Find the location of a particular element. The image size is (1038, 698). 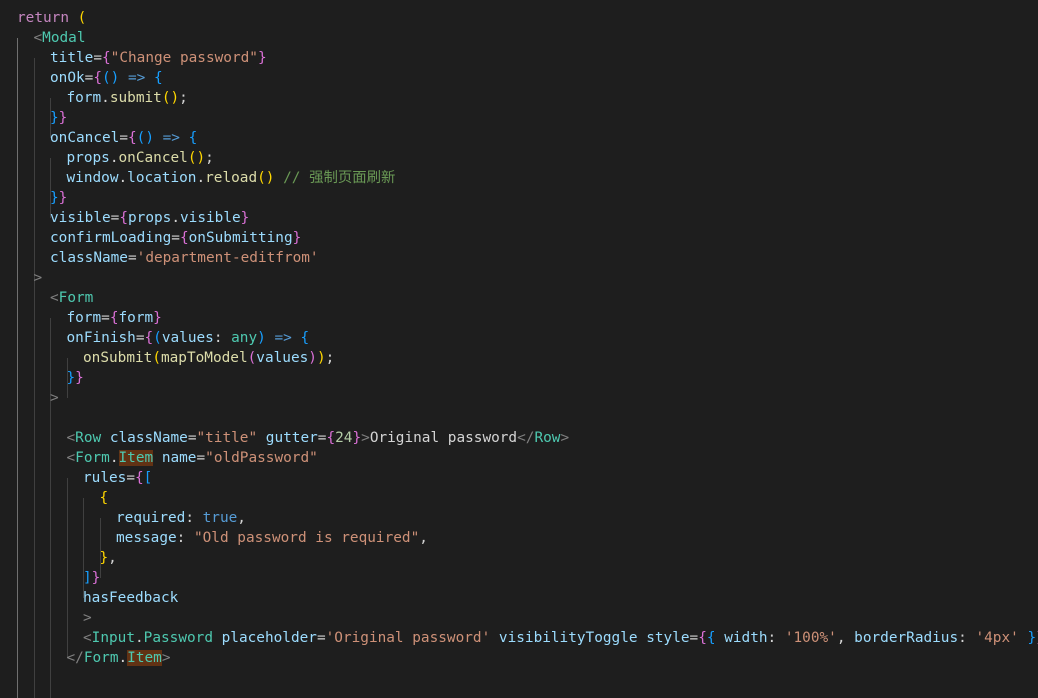

code-token: message is located at coordinates (146, 538).